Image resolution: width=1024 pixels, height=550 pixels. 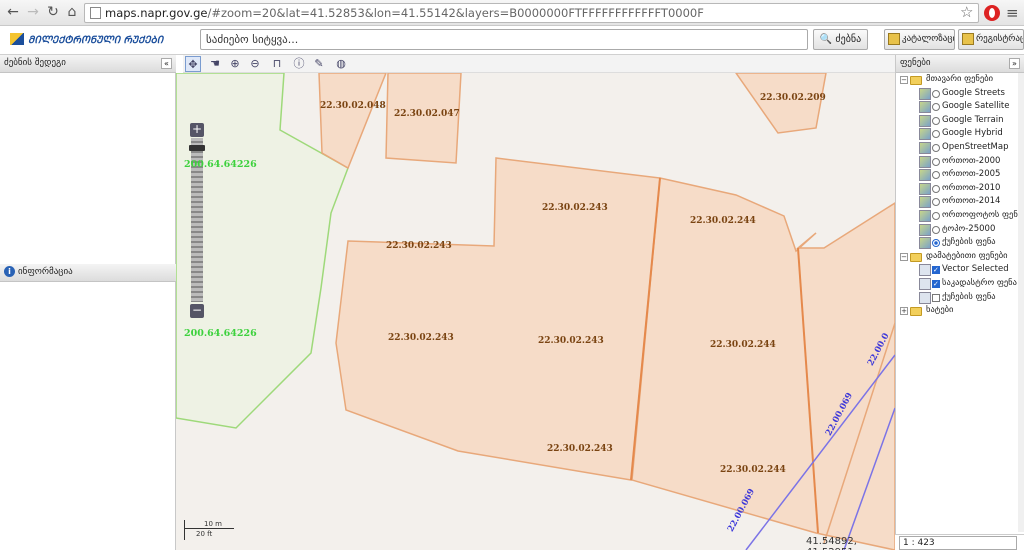 I want to click on layer-item: Google Streets, so click(x=958, y=94).